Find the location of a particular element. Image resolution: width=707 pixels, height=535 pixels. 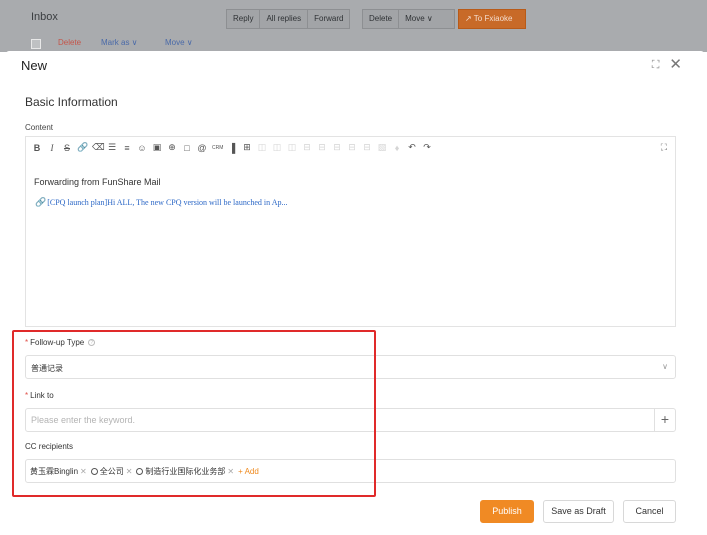

followup-type-select: 普通记录 ∨ is located at coordinates (350, 367).